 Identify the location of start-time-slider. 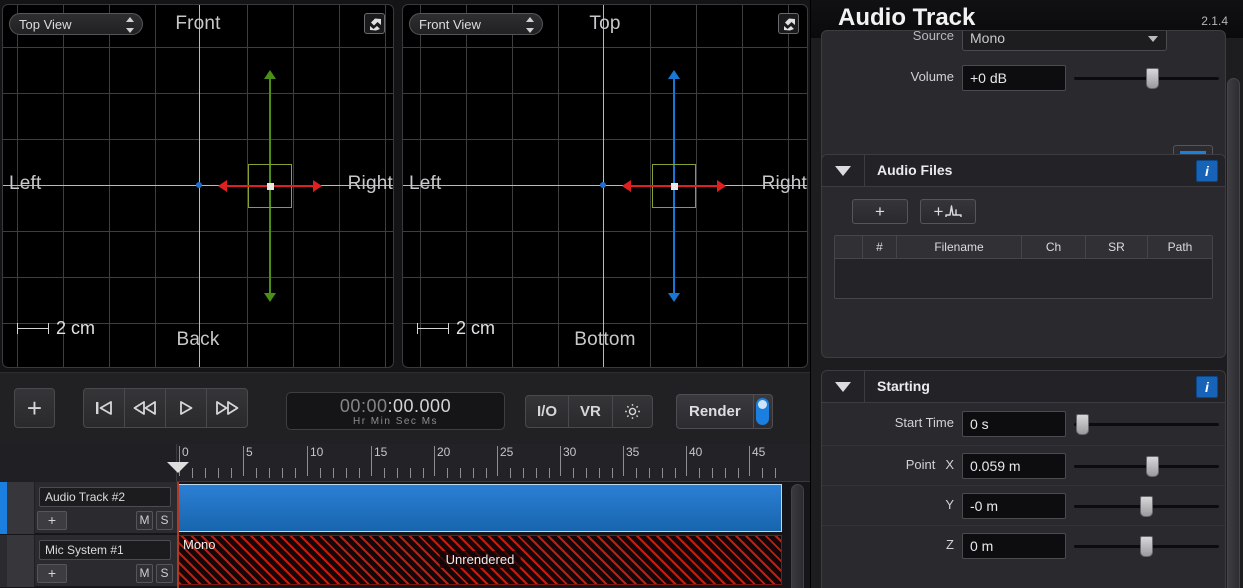
(1146, 424).